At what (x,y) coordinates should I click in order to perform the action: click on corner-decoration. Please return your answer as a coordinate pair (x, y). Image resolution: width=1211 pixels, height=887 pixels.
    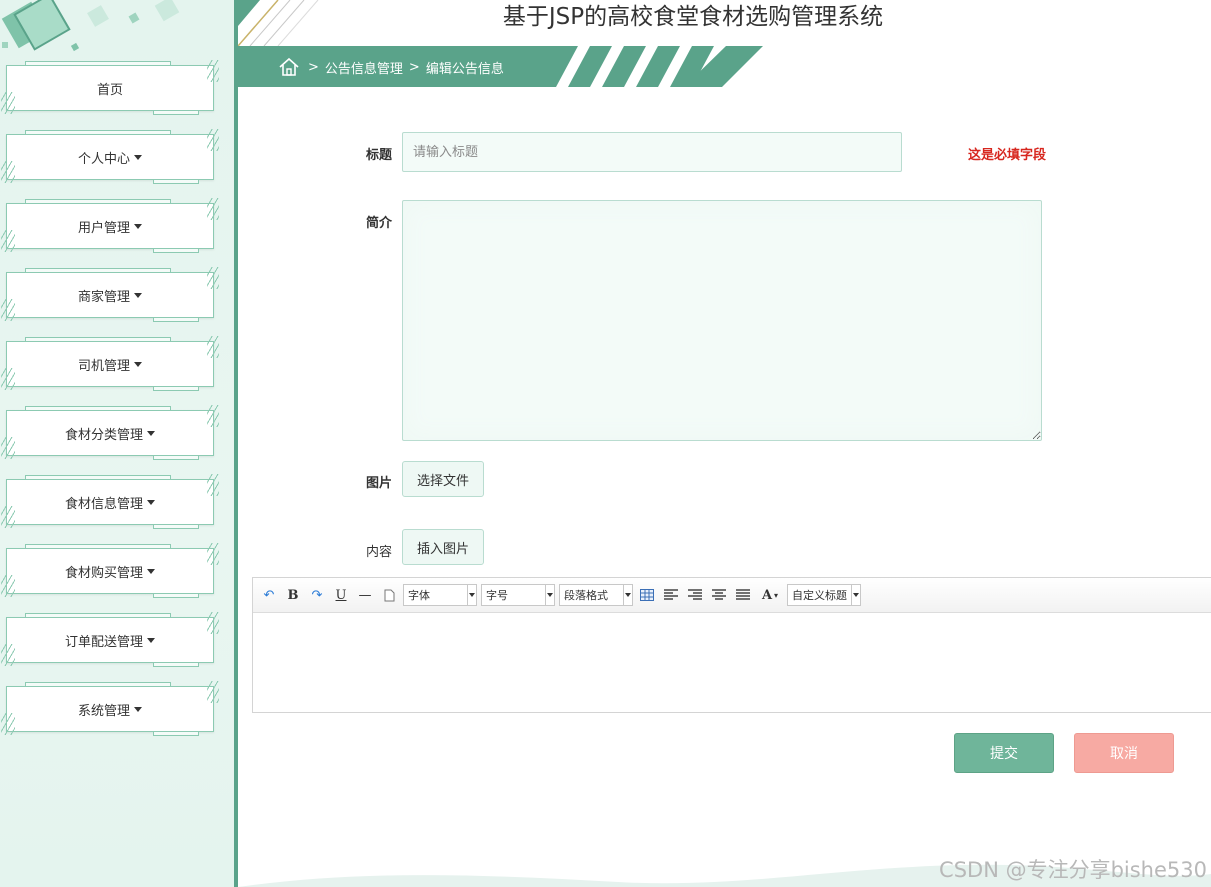
    Looking at the image, I should click on (90, 26).